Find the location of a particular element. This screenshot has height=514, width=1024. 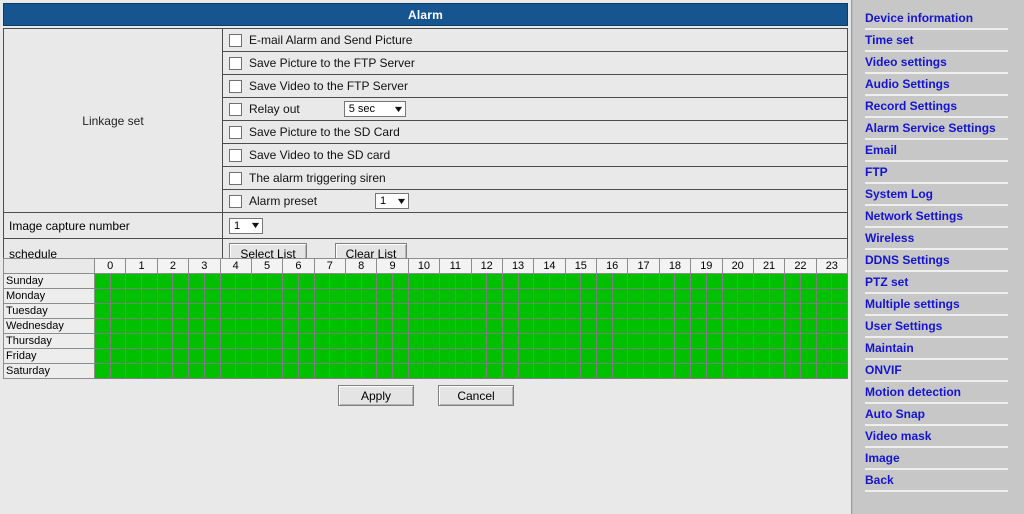

sidebar-item-system-log: System Log is located at coordinates (938, 194).